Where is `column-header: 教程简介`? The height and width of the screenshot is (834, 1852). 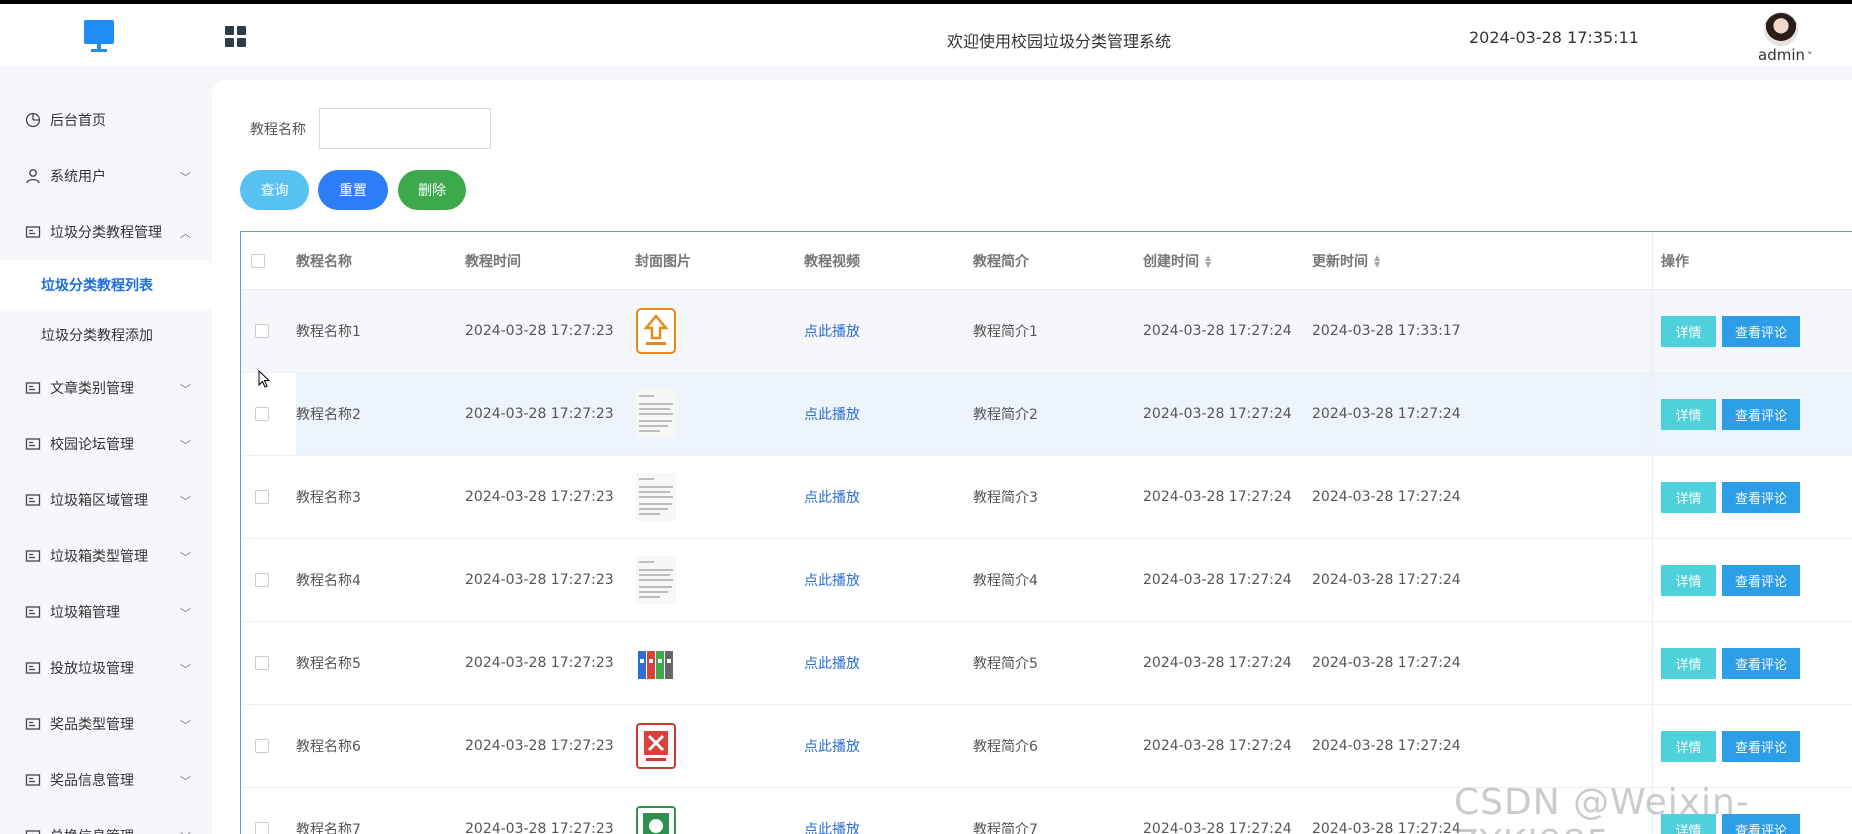 column-header: 教程简介 is located at coordinates (1001, 261).